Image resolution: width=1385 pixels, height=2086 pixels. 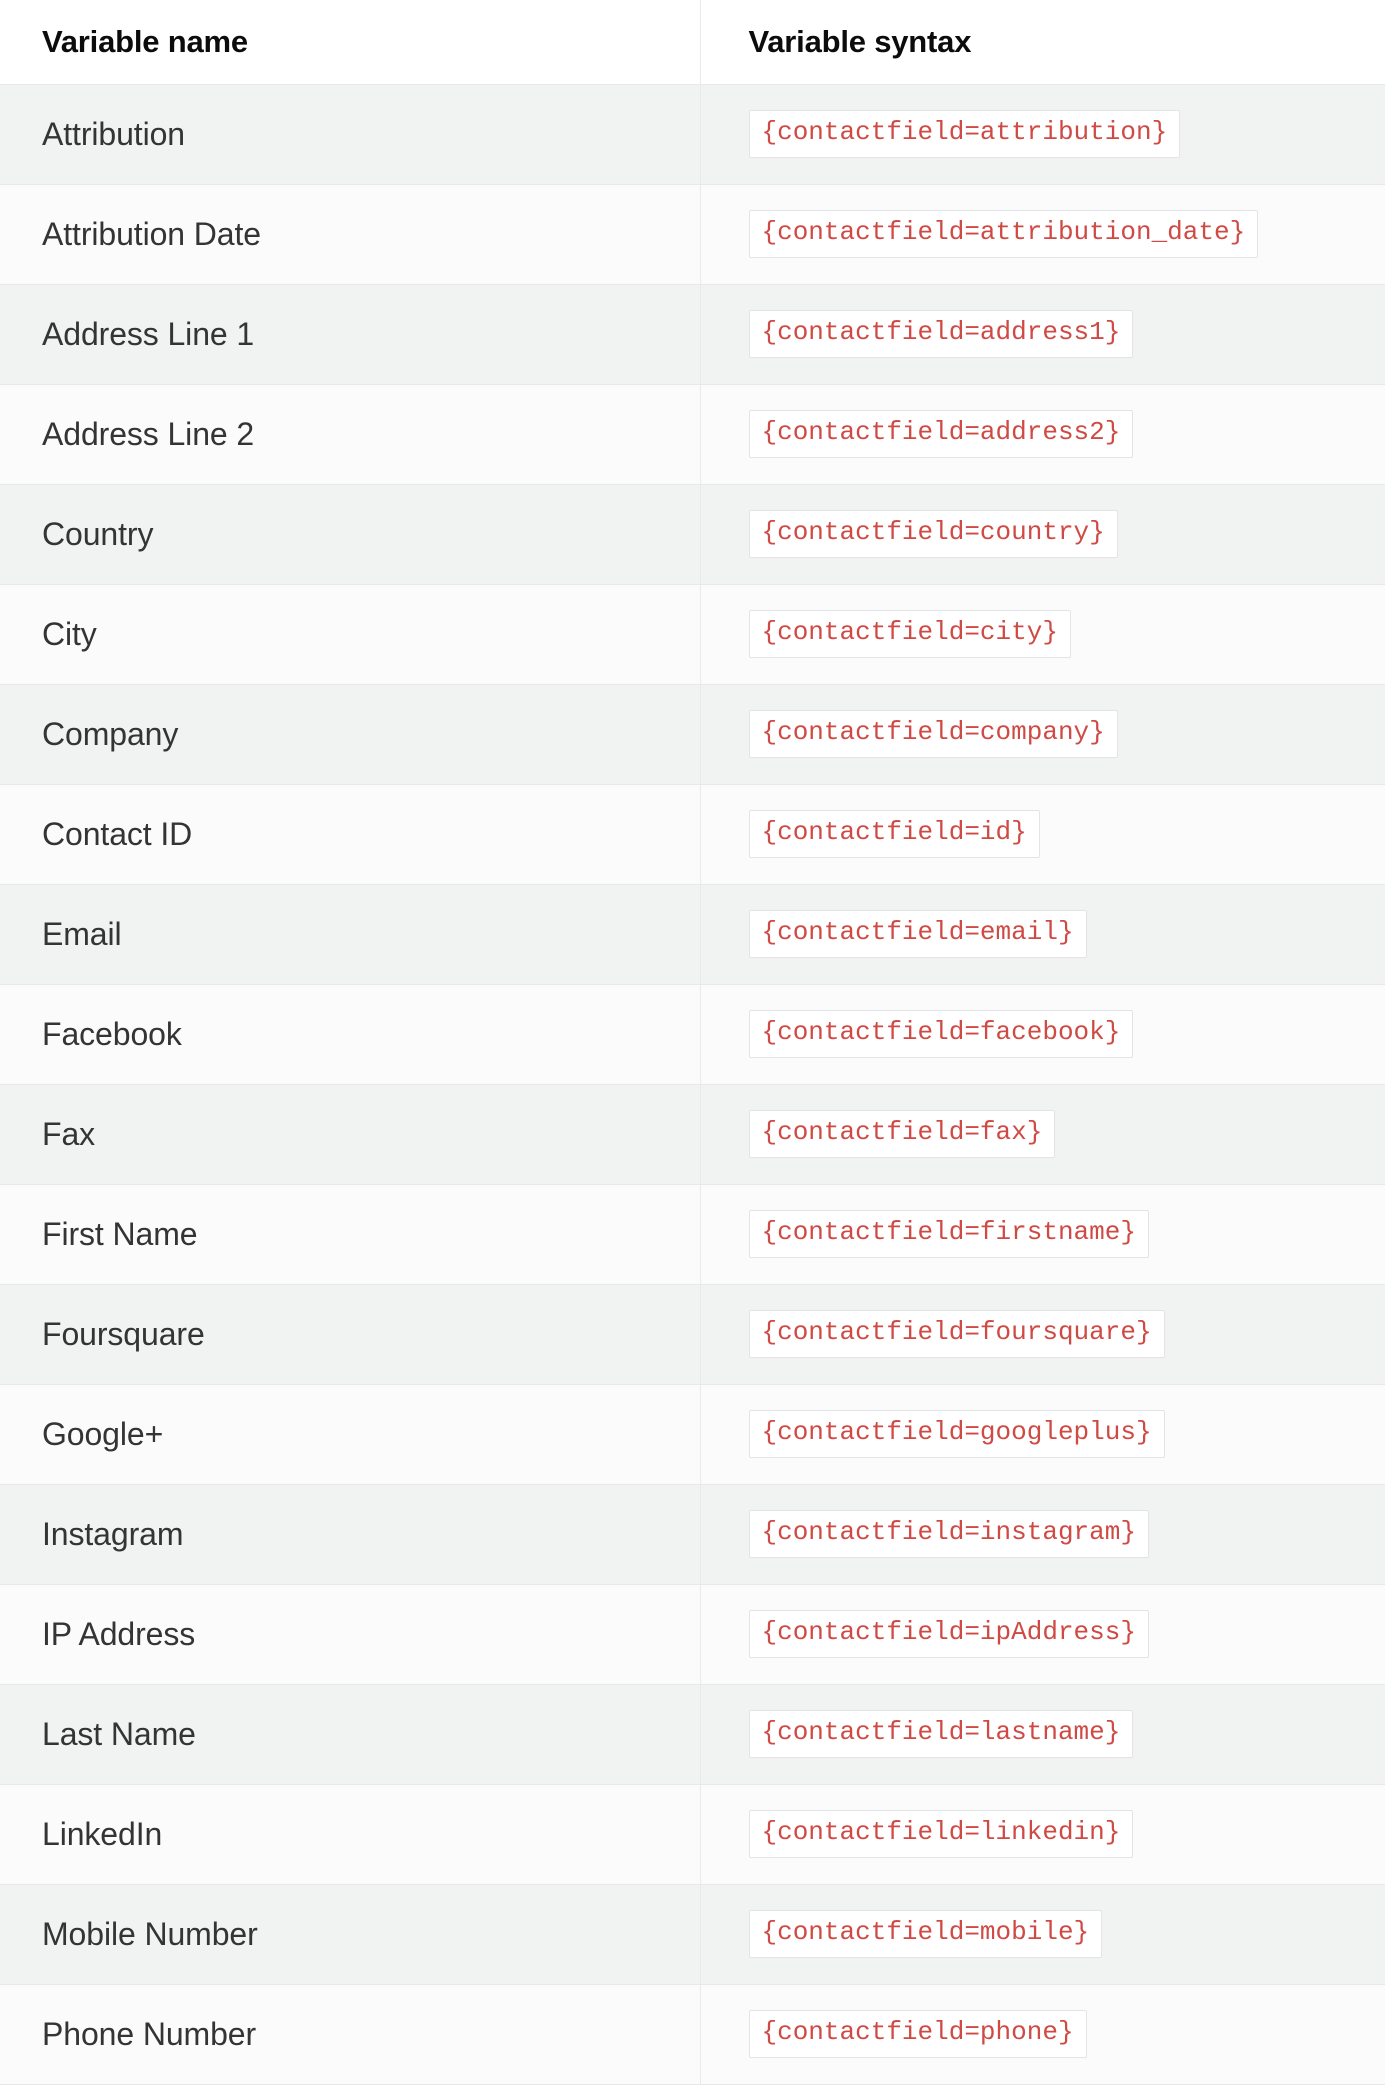 What do you see at coordinates (350, 734) in the screenshot?
I see `variable-name-cell: Company` at bounding box center [350, 734].